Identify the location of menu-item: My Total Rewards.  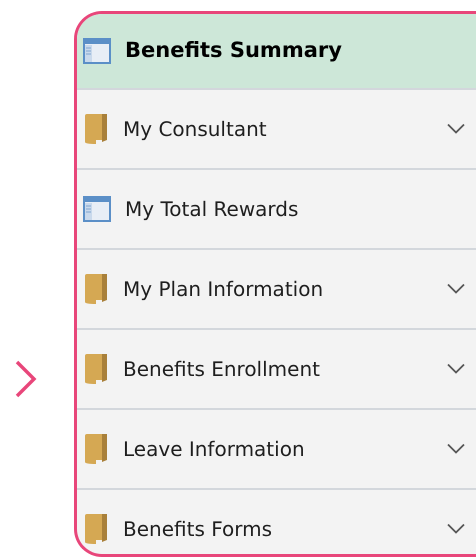
(276, 210).